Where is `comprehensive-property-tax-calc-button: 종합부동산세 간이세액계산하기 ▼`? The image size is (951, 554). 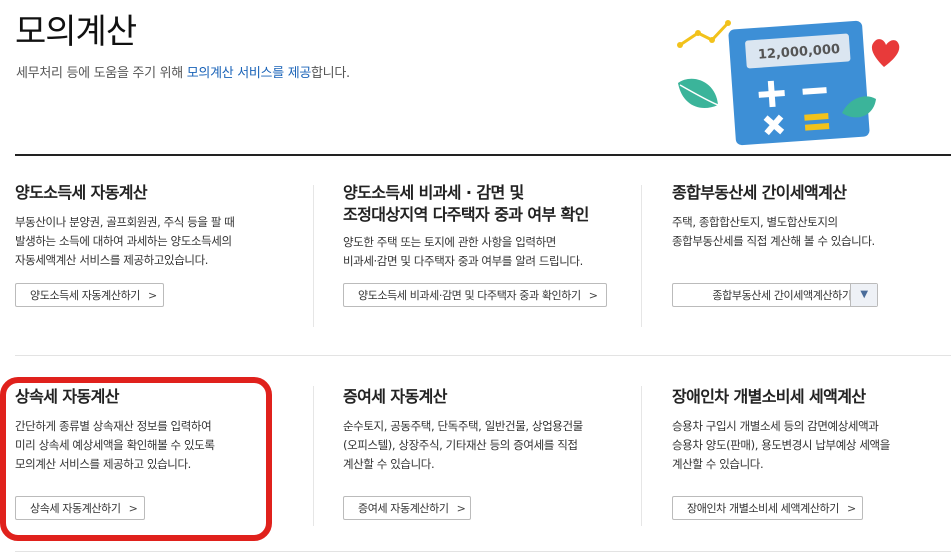 comprehensive-property-tax-calc-button: 종합부동산세 간이세액계산하기 ▼ is located at coordinates (775, 295).